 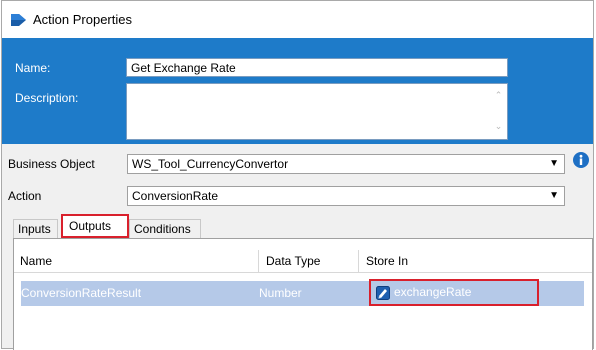 I want to click on tab-inputs: Inputs, so click(x=35, y=228).